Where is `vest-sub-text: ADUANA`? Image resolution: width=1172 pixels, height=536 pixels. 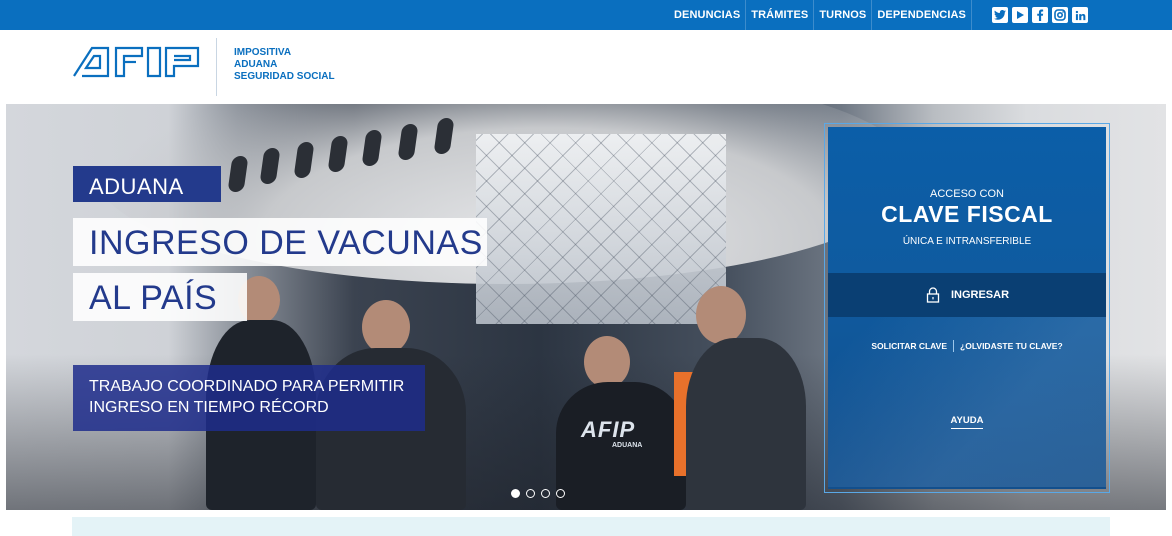 vest-sub-text: ADUANA is located at coordinates (627, 445).